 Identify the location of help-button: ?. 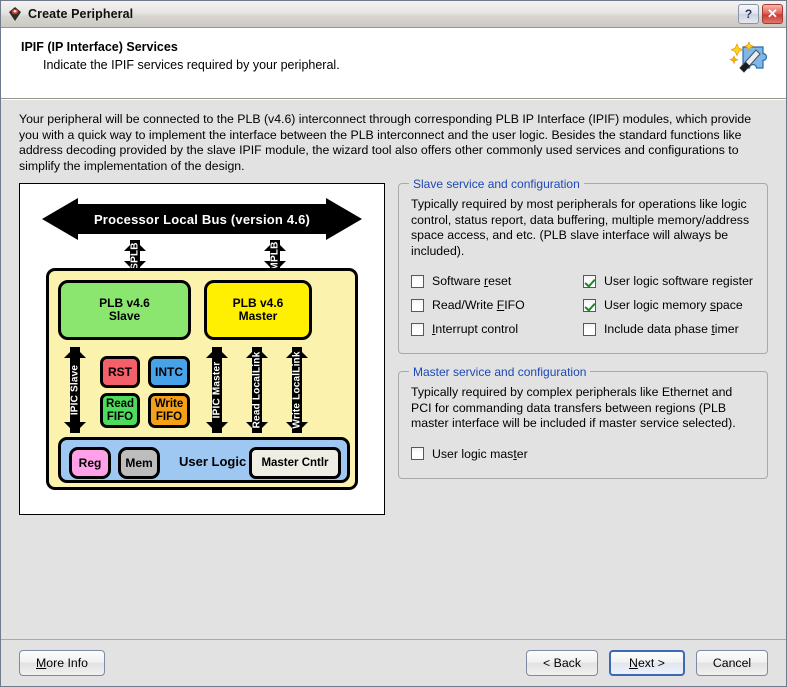
(748, 14).